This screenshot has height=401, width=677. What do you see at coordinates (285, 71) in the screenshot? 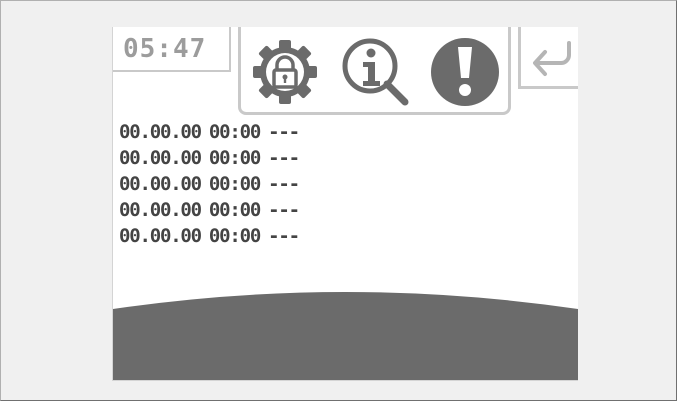
I see `settings-lock-icon` at bounding box center [285, 71].